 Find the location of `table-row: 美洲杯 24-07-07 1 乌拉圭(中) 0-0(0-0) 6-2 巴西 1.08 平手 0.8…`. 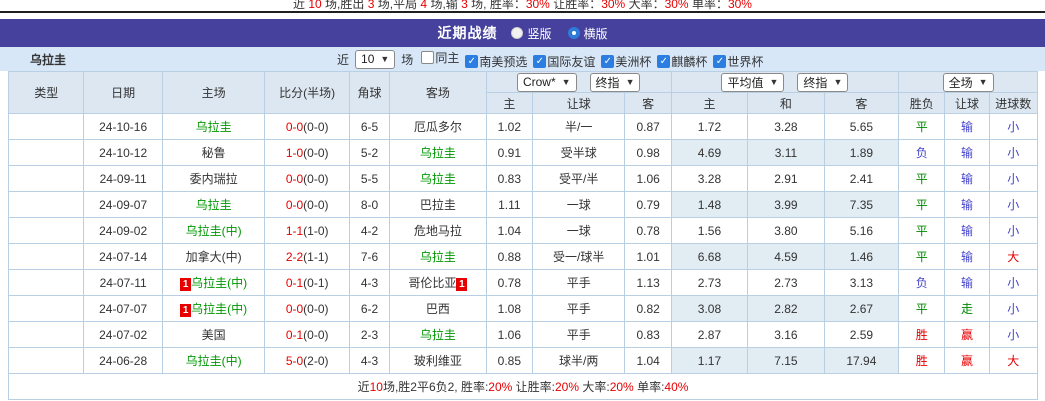

table-row: 美洲杯 24-07-07 1 乌拉圭(中) 0-0(0-0) 6-2 巴西 1.08 平手 0.8… is located at coordinates (523, 308).